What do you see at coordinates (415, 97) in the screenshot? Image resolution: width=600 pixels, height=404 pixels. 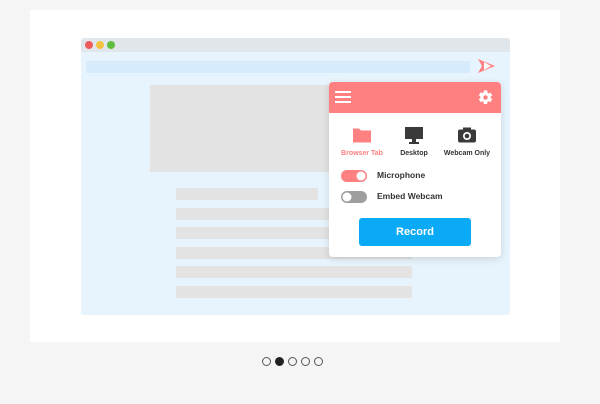 I see `popup-header` at bounding box center [415, 97].